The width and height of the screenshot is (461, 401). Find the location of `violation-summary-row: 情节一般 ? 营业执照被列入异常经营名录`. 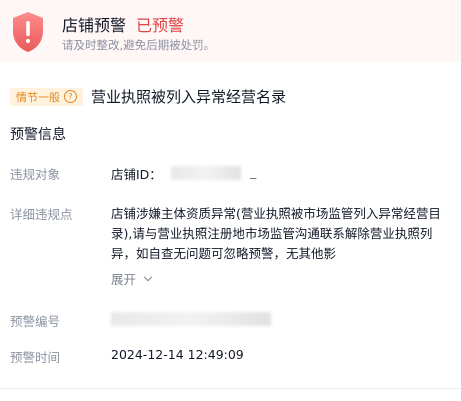

violation-summary-row: 情节一般 ? 营业执照被列入异常经营名录 is located at coordinates (148, 96).